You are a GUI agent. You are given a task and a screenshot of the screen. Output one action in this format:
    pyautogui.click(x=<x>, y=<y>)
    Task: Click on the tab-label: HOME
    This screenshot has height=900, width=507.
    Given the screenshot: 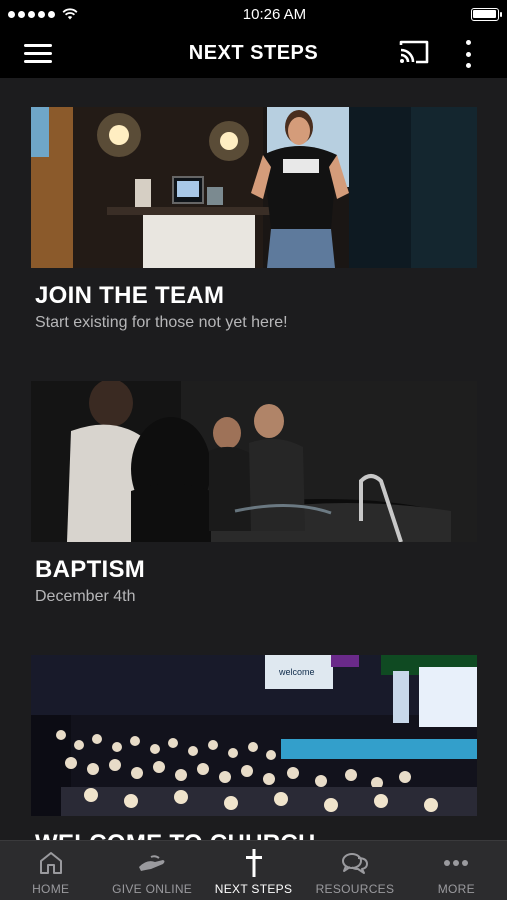 What is the action you would take?
    pyautogui.click(x=51, y=889)
    